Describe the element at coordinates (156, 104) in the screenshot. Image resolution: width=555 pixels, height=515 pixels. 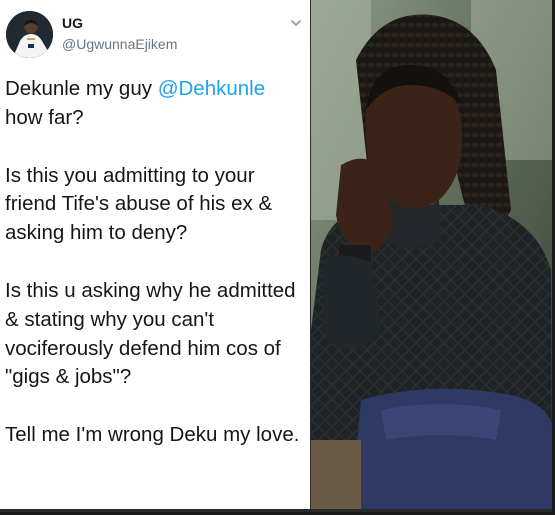
I see `tweet-paragraph: Dekunle my guy @Dehkunle how far?` at that location.